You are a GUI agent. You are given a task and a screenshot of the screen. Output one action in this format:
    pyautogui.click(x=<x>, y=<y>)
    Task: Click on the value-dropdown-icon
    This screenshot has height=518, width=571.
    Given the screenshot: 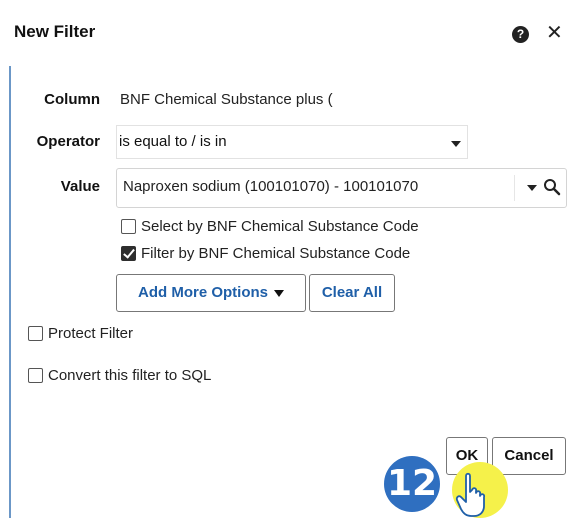 What is the action you would take?
    pyautogui.click(x=532, y=188)
    